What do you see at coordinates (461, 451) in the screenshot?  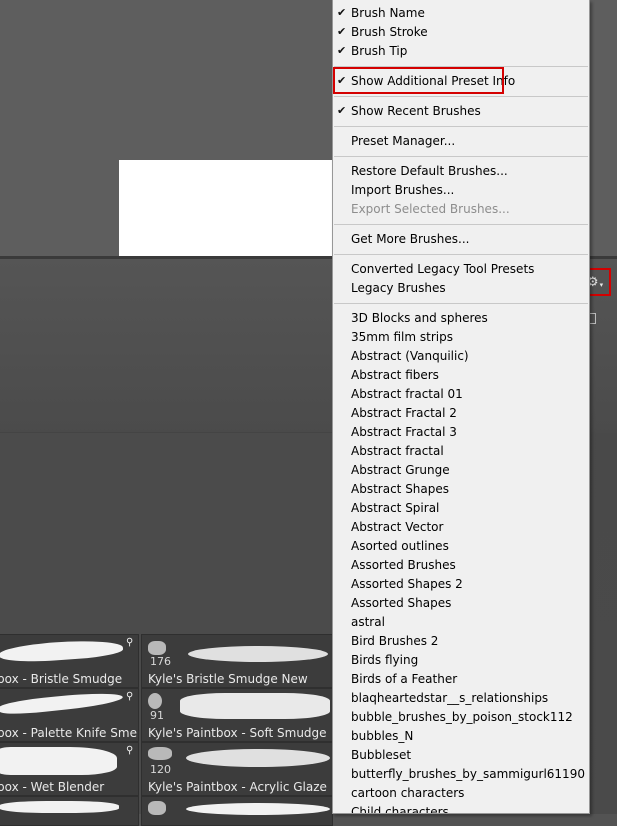 I see `menu-item-brush-library: Abstract fractal` at bounding box center [461, 451].